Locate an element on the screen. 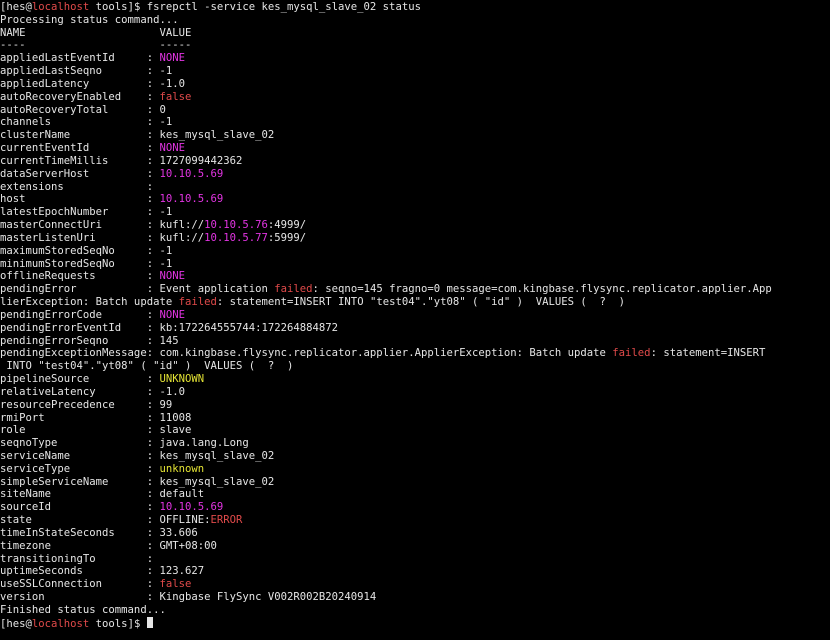 This screenshot has height=640, width=830. terminal-text: timeInStateSeconds : 33.606 is located at coordinates (99, 532).